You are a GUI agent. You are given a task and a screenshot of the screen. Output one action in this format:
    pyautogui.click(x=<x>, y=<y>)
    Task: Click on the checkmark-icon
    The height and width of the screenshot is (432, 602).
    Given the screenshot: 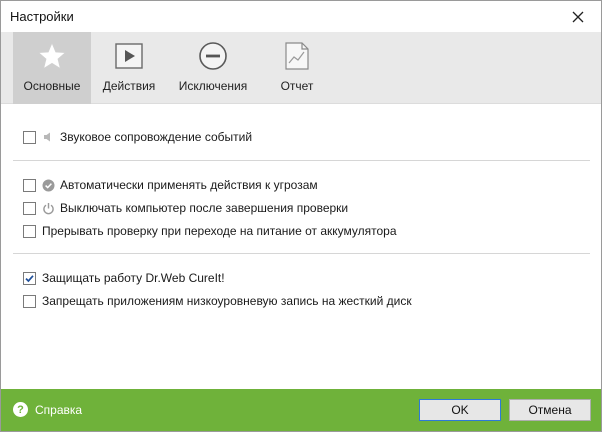 What is the action you would take?
    pyautogui.click(x=29, y=278)
    